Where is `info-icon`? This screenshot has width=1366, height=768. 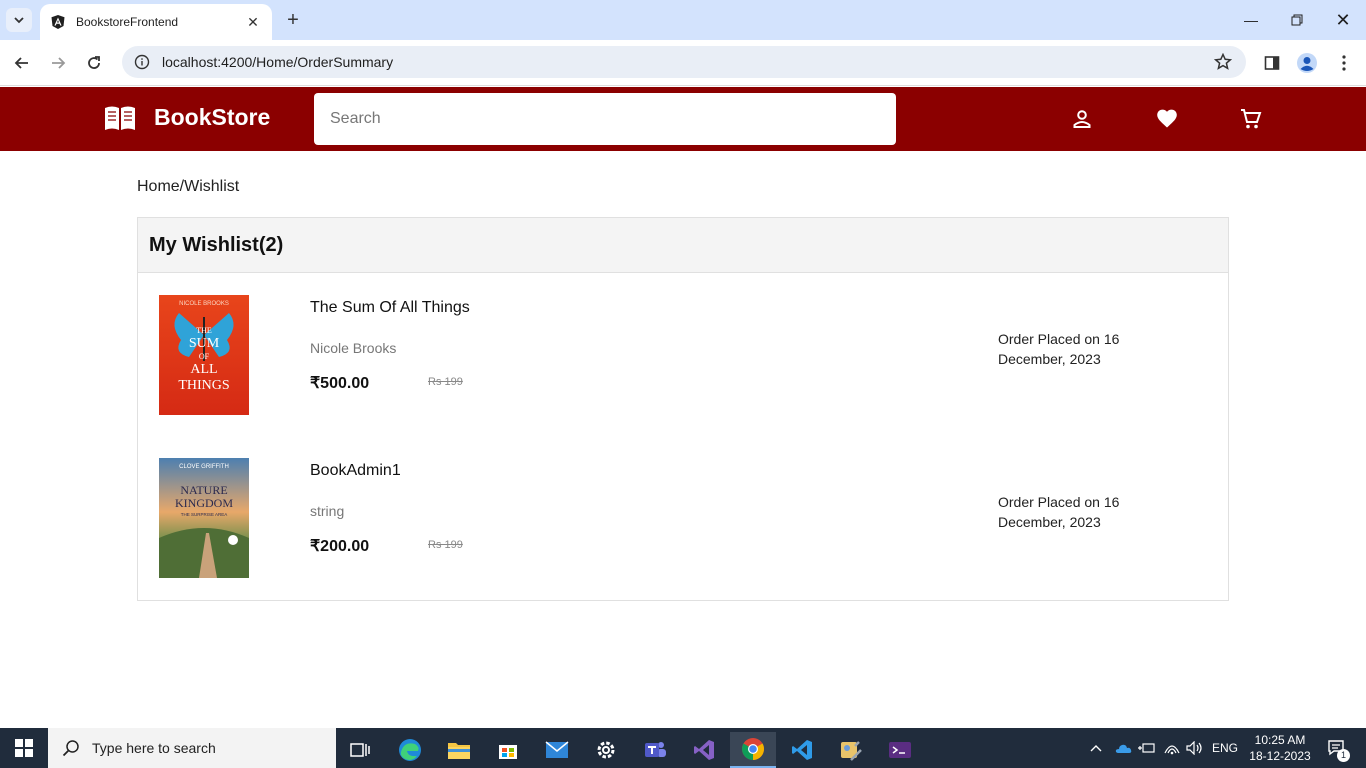 info-icon is located at coordinates (142, 62).